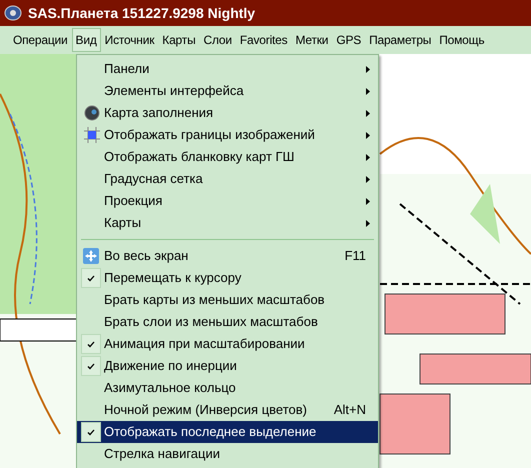 This screenshot has height=468, width=531. What do you see at coordinates (227, 91) in the screenshot?
I see `menu-entry: Элементы интерфейса` at bounding box center [227, 91].